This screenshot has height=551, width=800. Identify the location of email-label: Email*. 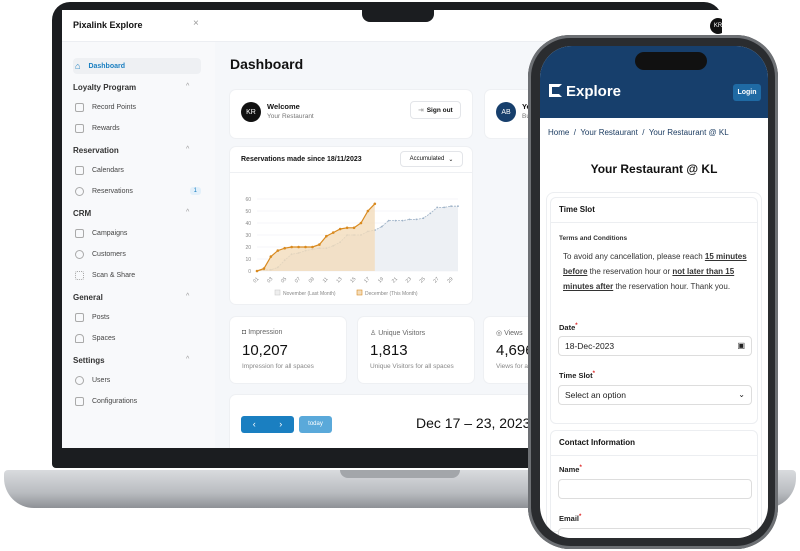
(570, 518).